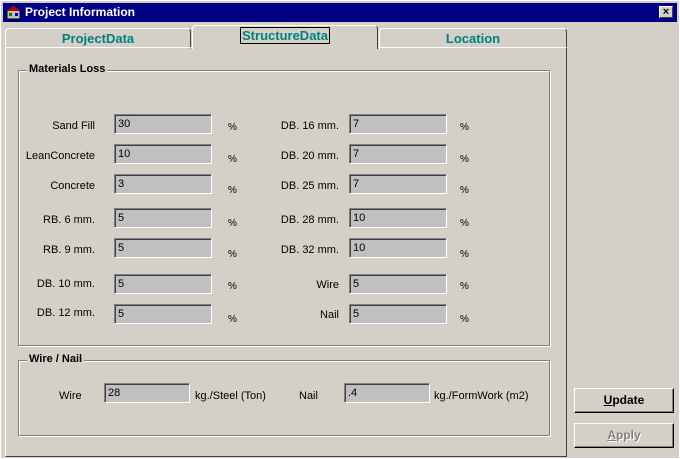 The height and width of the screenshot is (459, 680). Describe the element at coordinates (65, 313) in the screenshot. I see `field-label: DB. 12 mm.` at that location.